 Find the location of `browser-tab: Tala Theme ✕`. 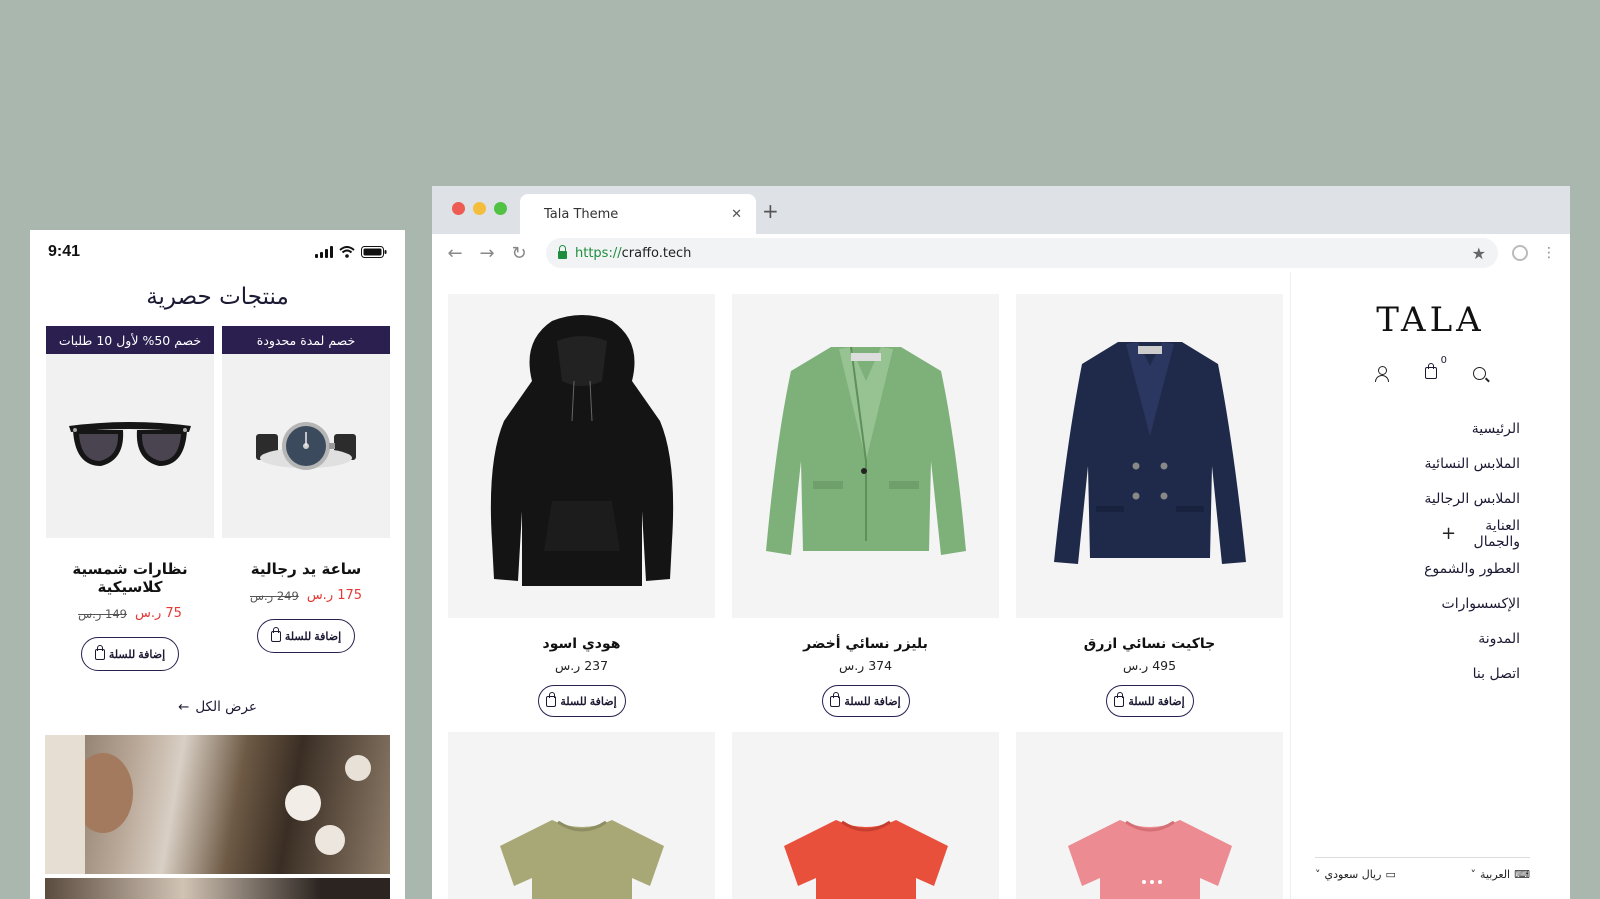

browser-tab: Tala Theme ✕ is located at coordinates (638, 214).